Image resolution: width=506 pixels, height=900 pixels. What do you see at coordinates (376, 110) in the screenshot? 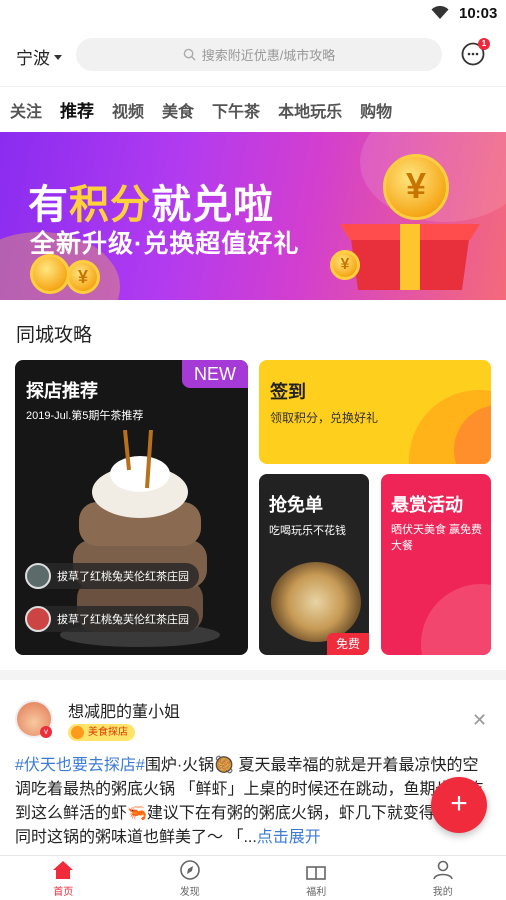
I see `tab-gouwu: 购物` at bounding box center [376, 110].